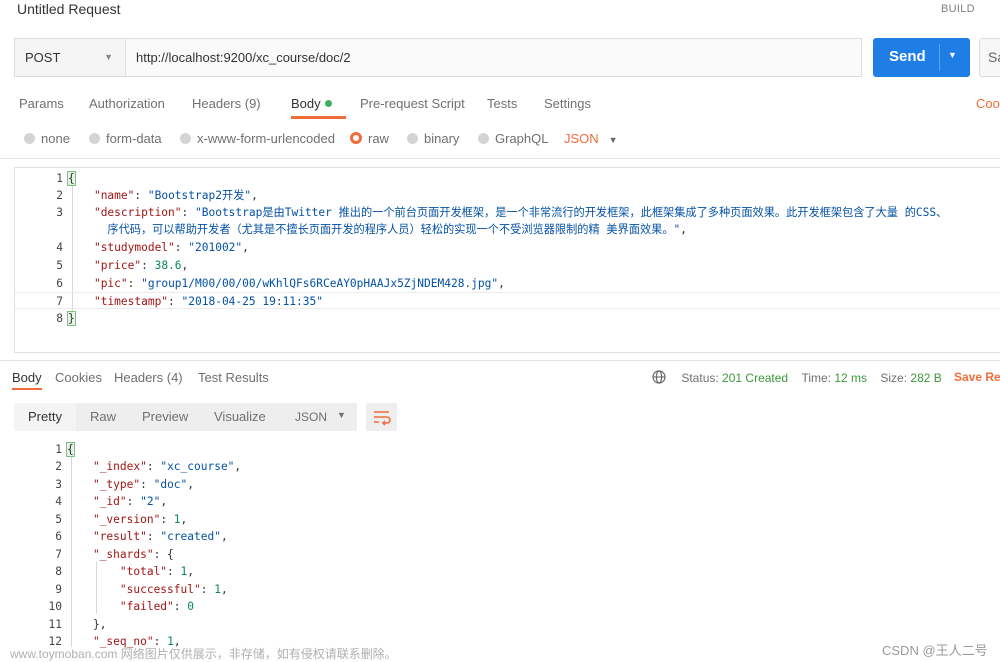  I want to click on size-value: 282 B, so click(926, 378).